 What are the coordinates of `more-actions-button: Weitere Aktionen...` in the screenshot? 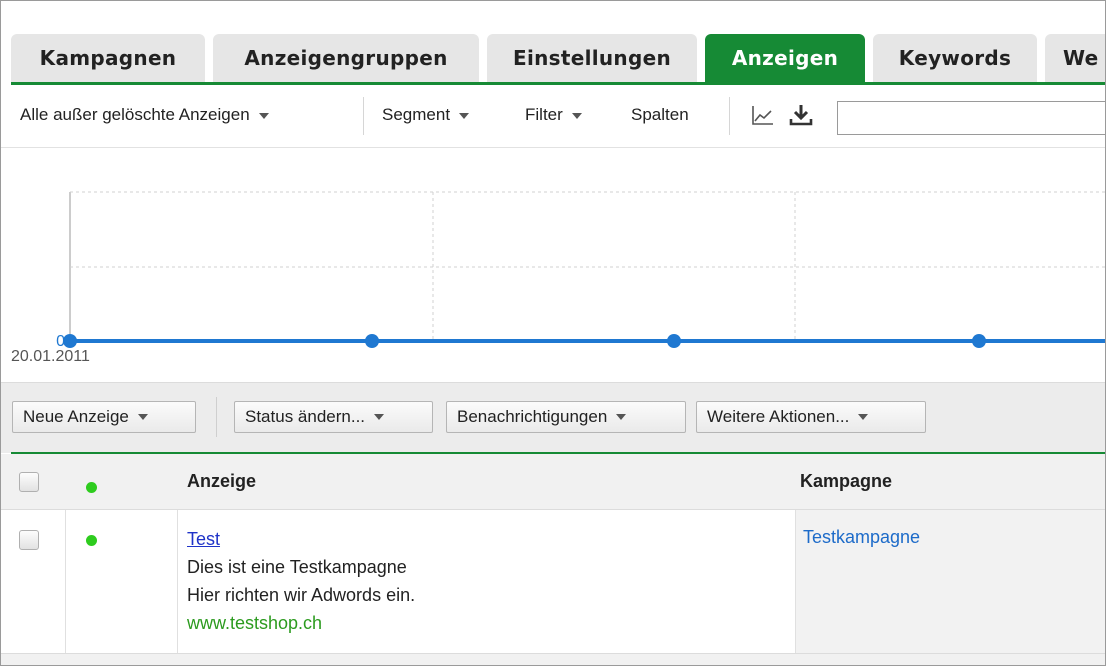 It's located at (811, 417).